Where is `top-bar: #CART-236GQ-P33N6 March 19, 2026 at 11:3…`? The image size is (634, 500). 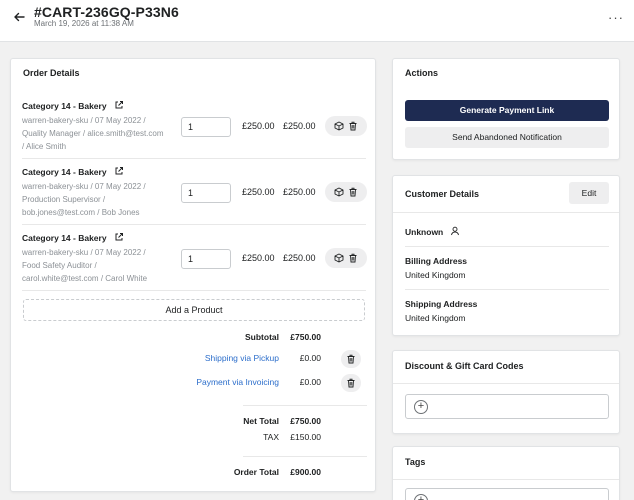
top-bar: #CART-236GQ-P33N6 March 19, 2026 at 11:3… is located at coordinates (317, 21).